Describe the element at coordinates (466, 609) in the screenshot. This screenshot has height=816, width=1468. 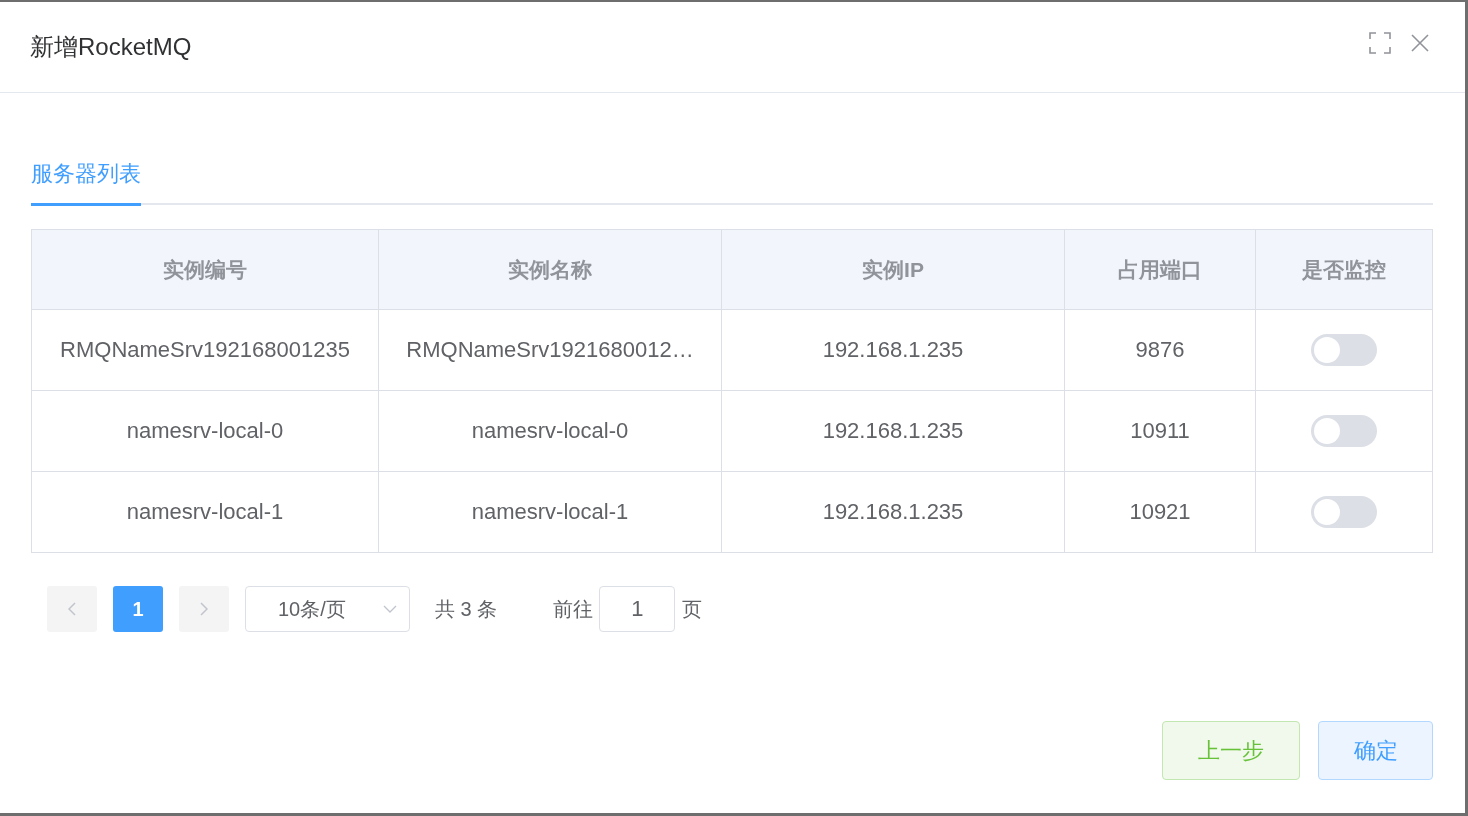
I see `total-count: 共 3 条` at that location.